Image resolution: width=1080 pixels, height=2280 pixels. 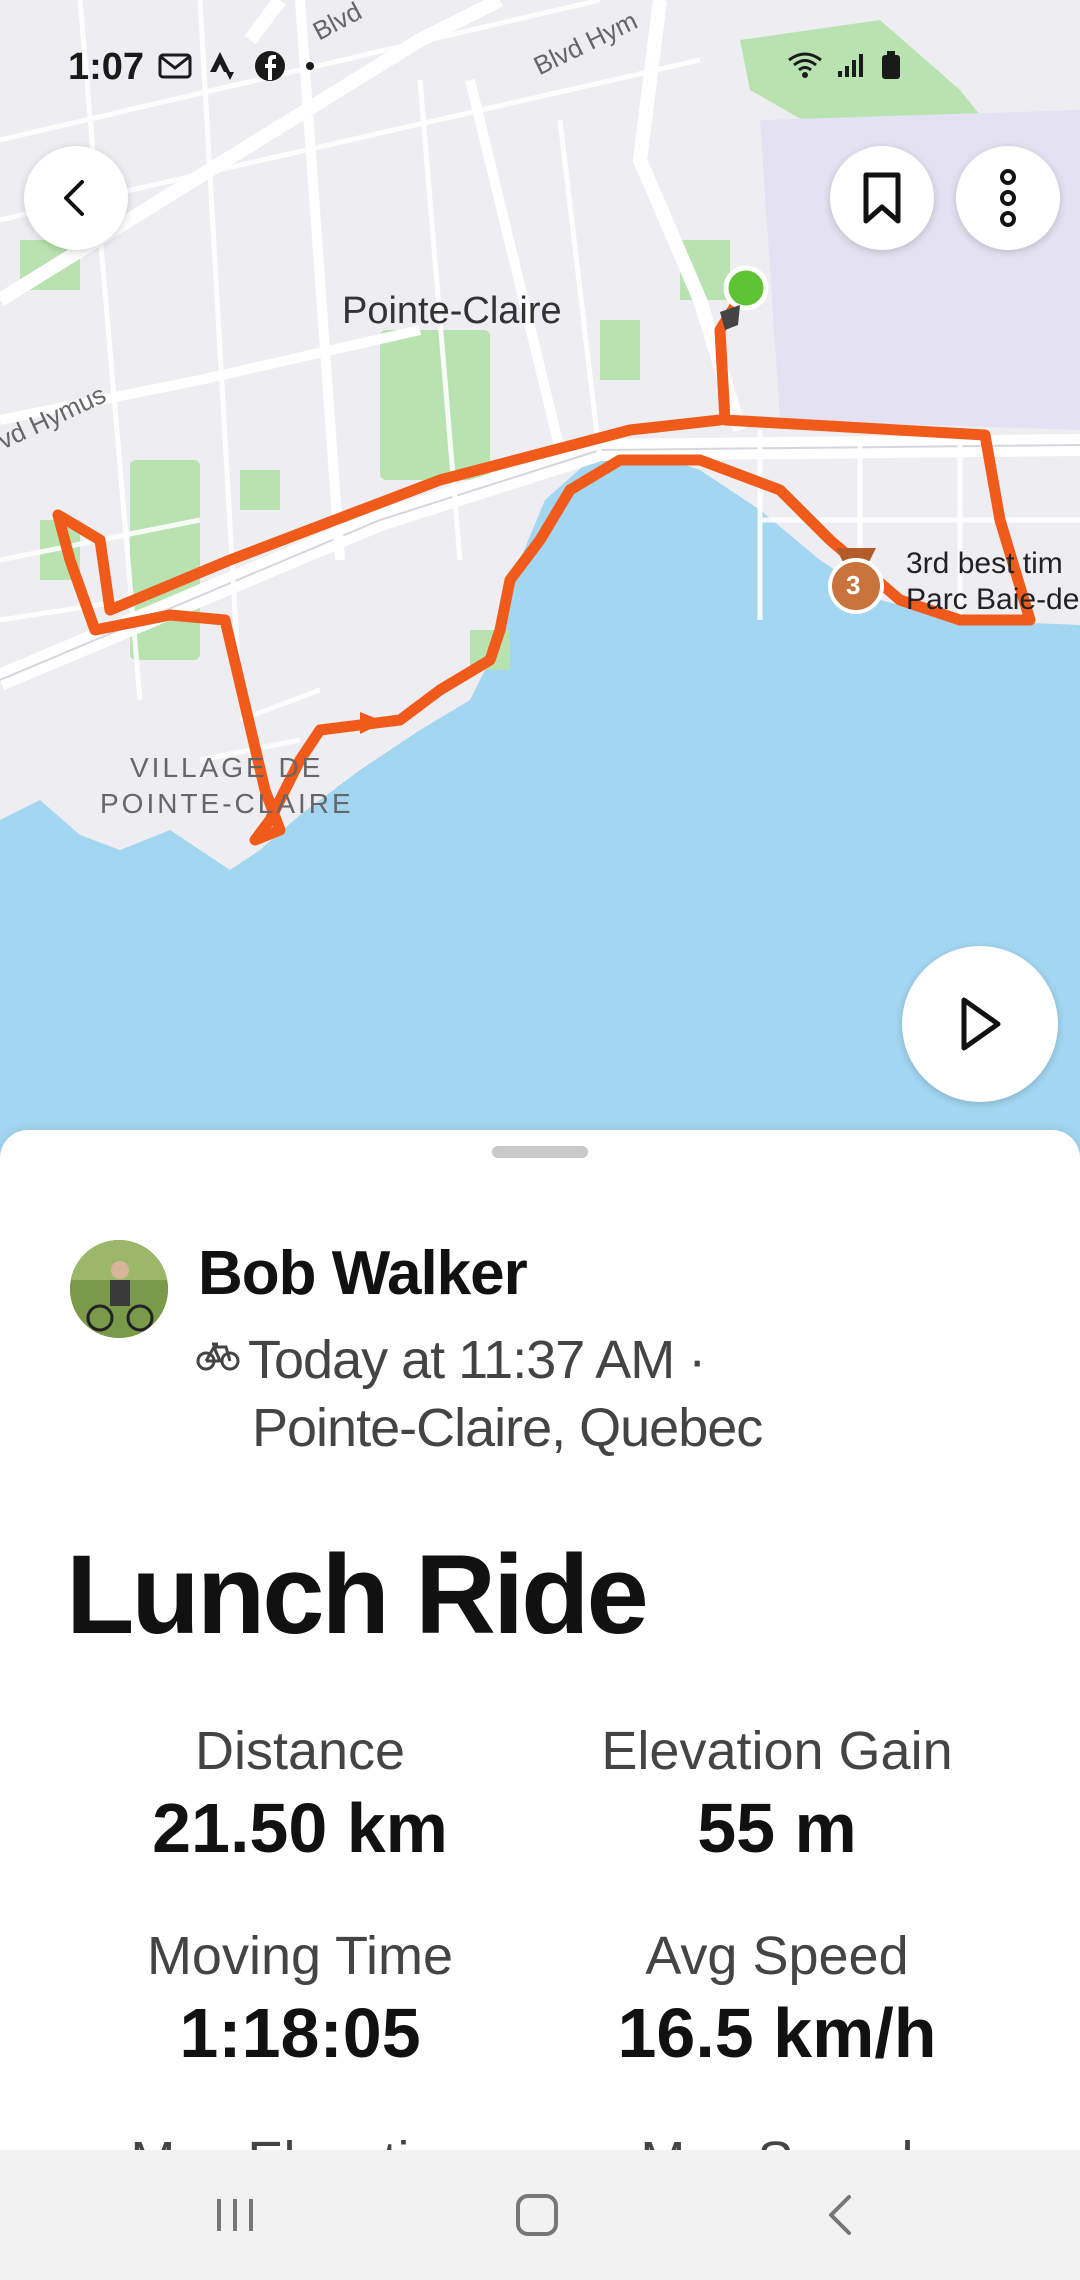 What do you see at coordinates (891, 65) in the screenshot?
I see `battery-icon` at bounding box center [891, 65].